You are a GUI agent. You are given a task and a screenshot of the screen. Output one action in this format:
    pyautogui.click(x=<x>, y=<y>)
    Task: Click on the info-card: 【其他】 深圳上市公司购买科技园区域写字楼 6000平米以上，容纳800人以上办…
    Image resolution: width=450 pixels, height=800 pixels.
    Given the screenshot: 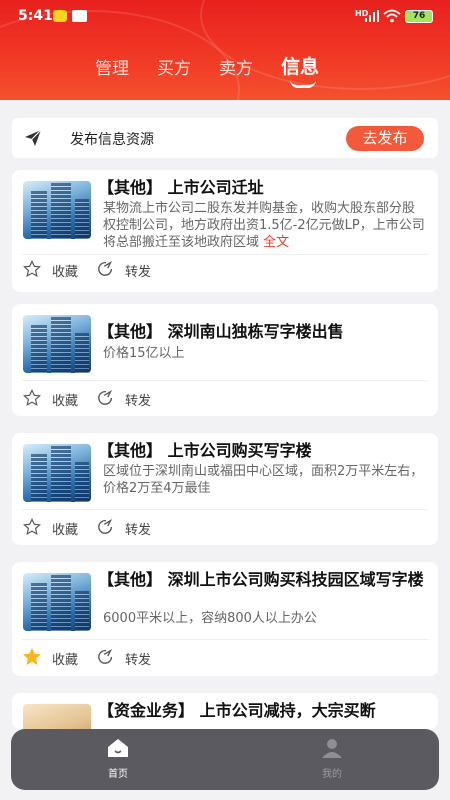 What is the action you would take?
    pyautogui.click(x=225, y=619)
    